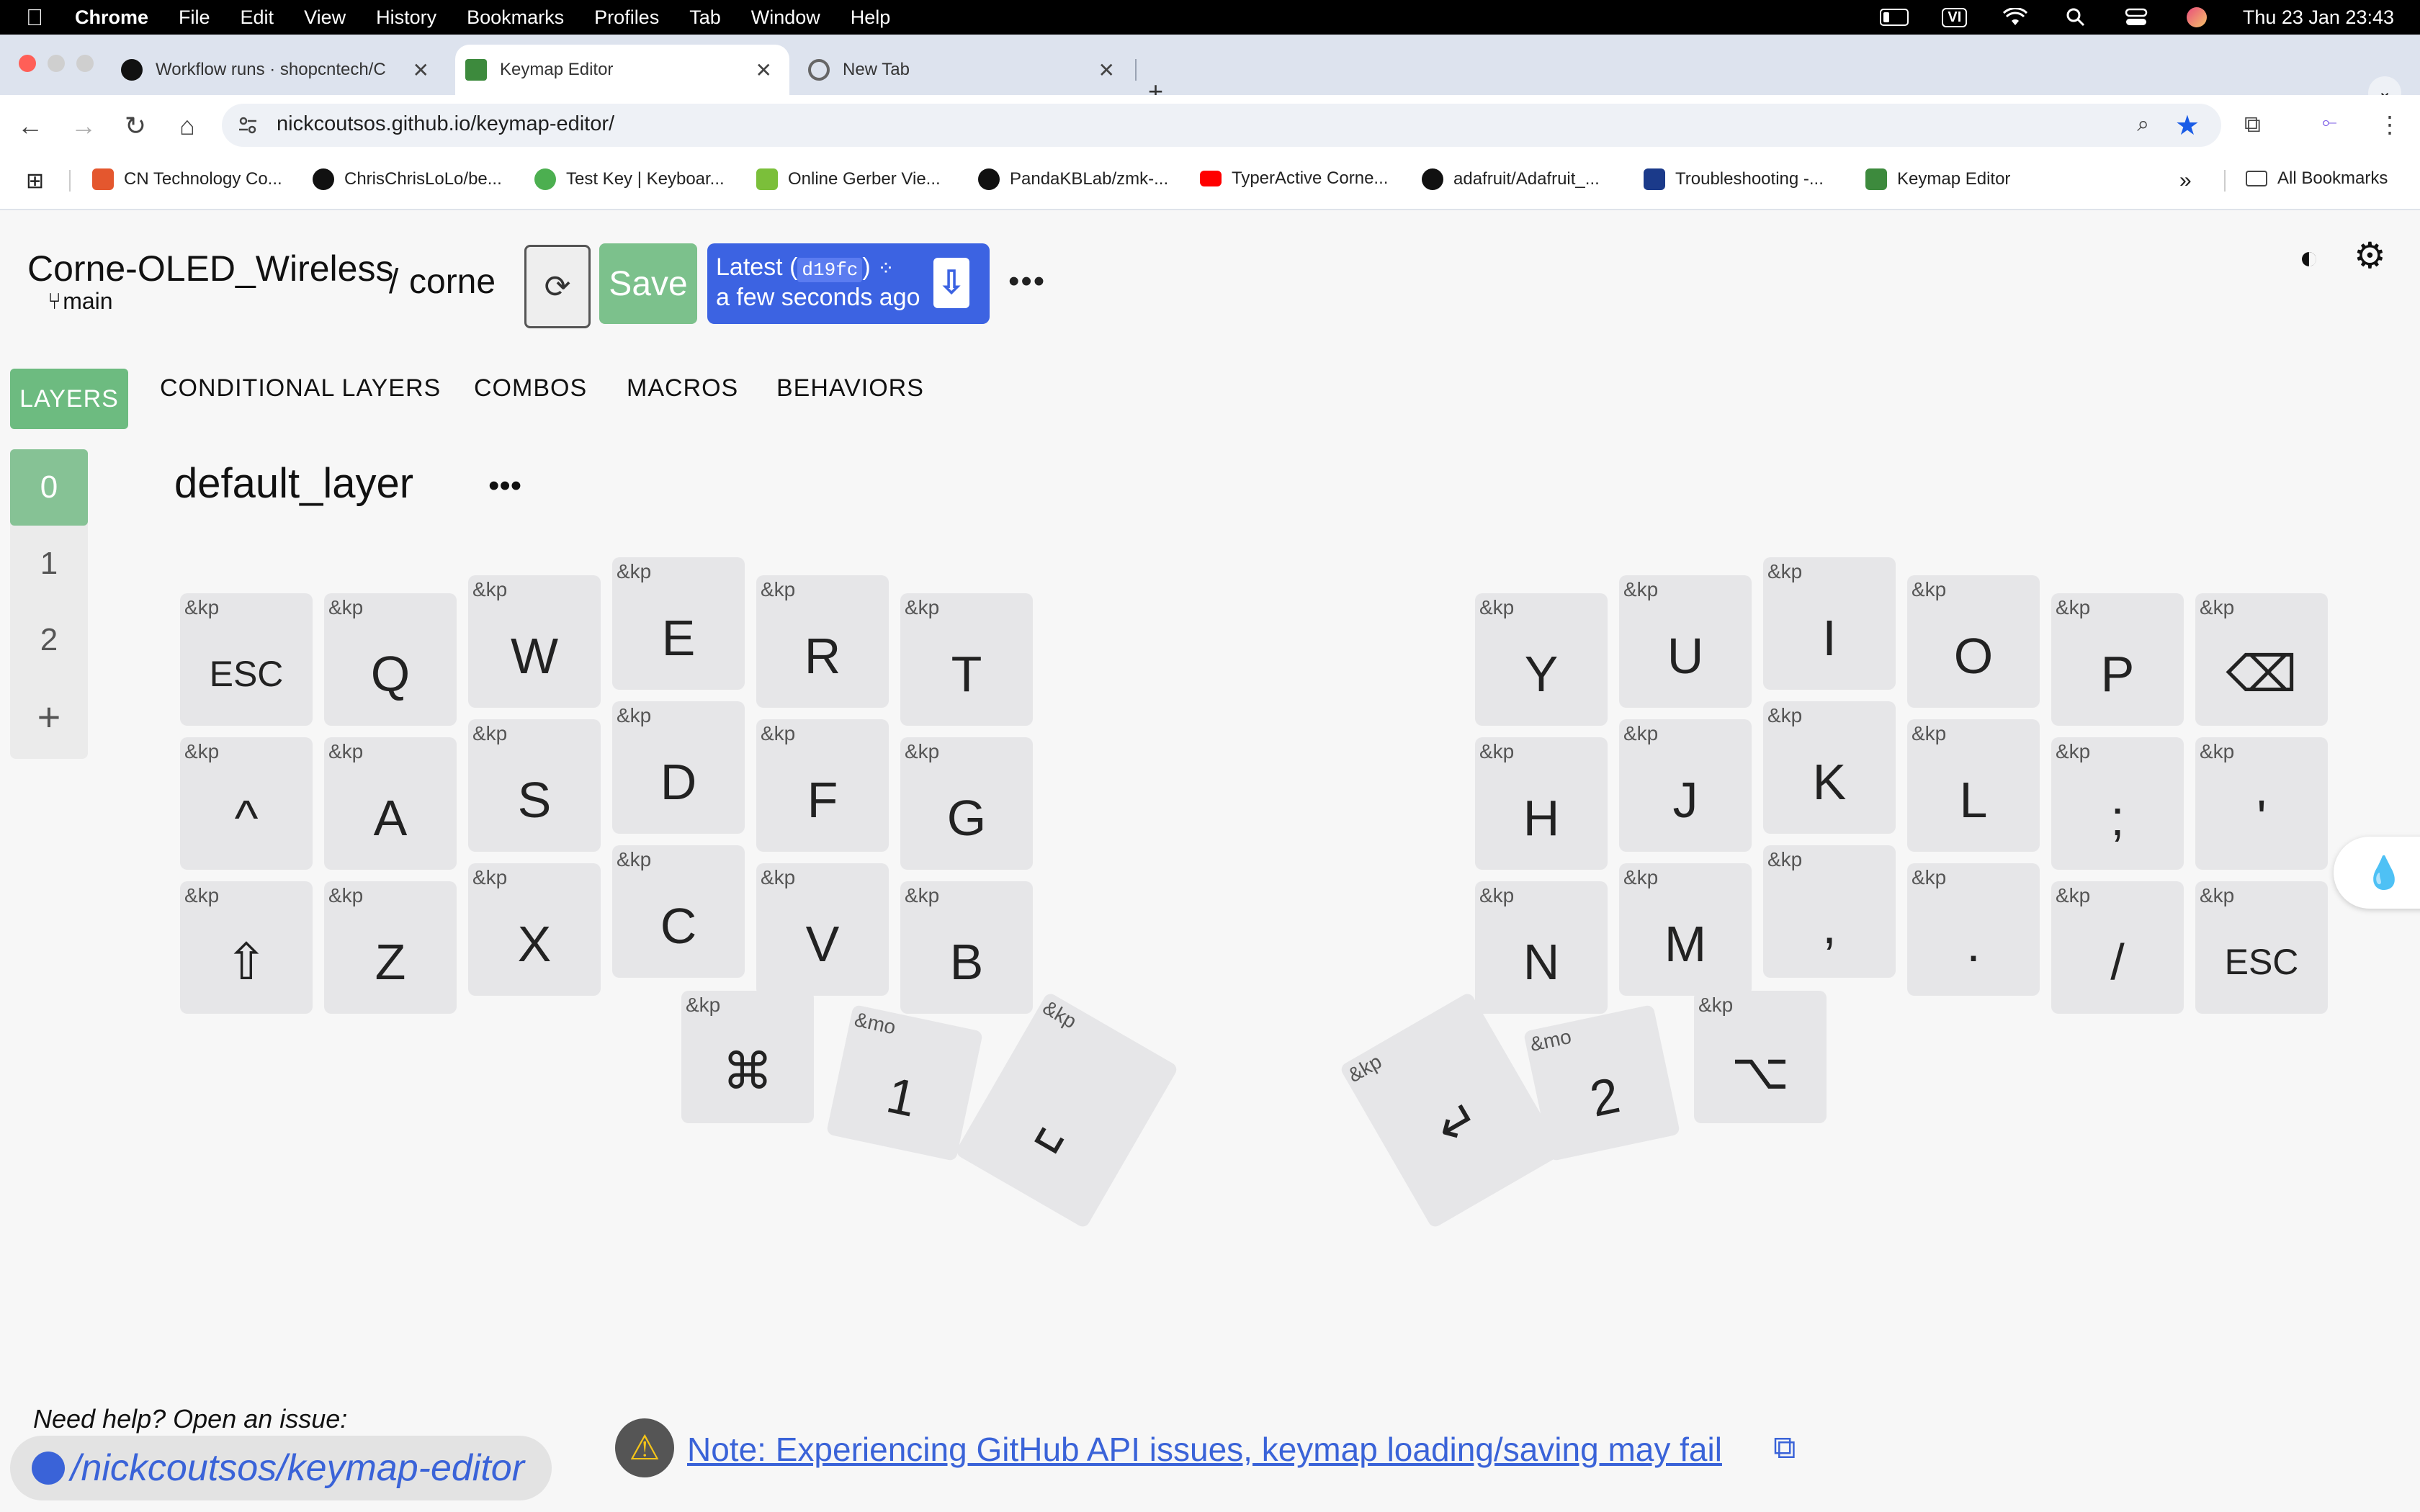  I want to click on branch-selector: ⑂main, so click(80, 301).